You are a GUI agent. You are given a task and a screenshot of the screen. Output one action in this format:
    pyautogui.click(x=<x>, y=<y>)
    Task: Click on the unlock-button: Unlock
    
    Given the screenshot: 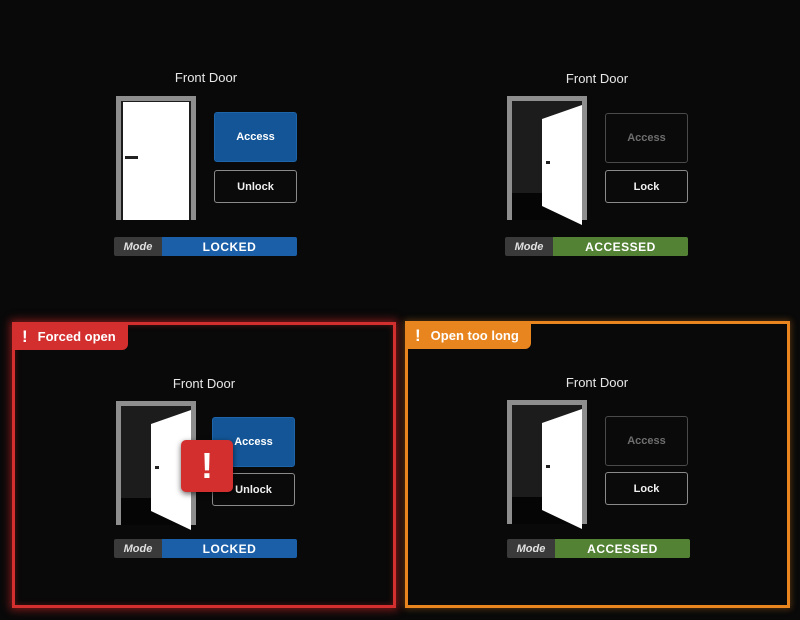 What is the action you would take?
    pyautogui.click(x=255, y=186)
    